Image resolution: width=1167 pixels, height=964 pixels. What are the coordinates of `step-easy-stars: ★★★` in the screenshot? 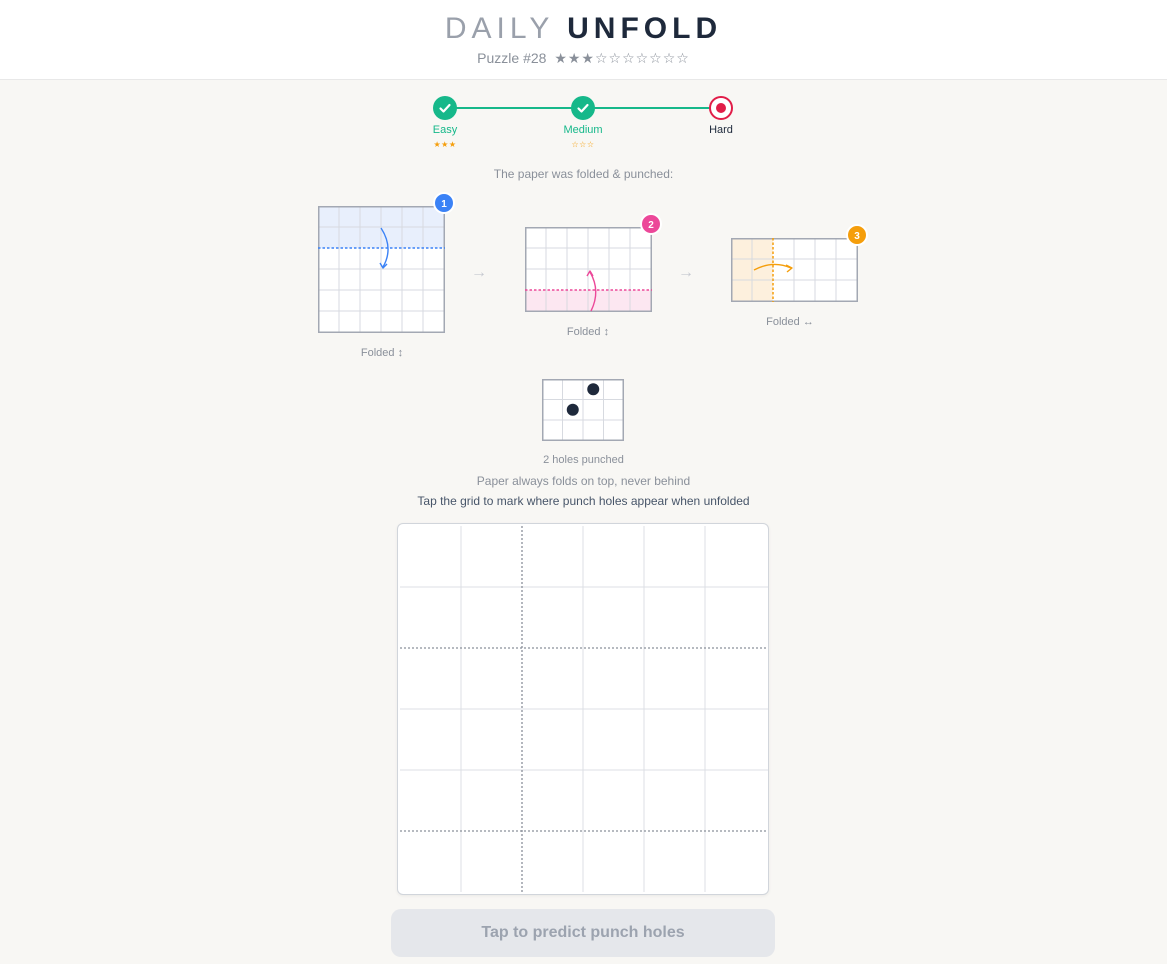 It's located at (445, 144).